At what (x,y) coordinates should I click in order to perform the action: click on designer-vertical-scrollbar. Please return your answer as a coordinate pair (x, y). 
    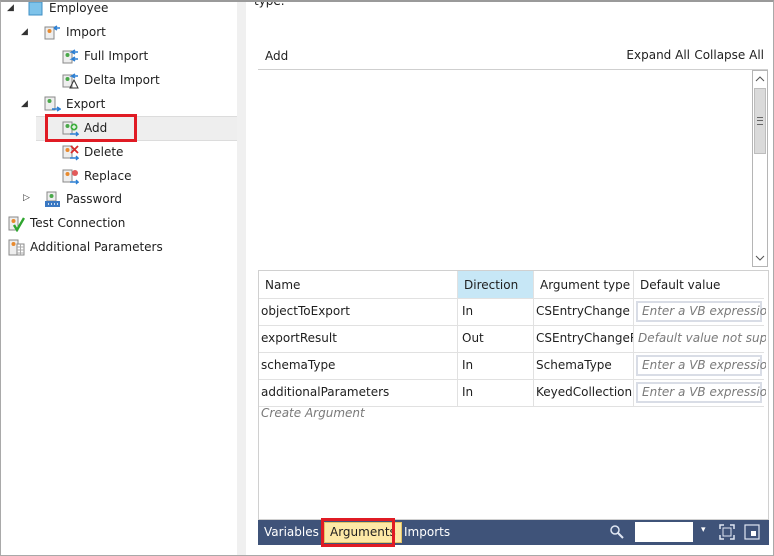
    Looking at the image, I should click on (760, 168).